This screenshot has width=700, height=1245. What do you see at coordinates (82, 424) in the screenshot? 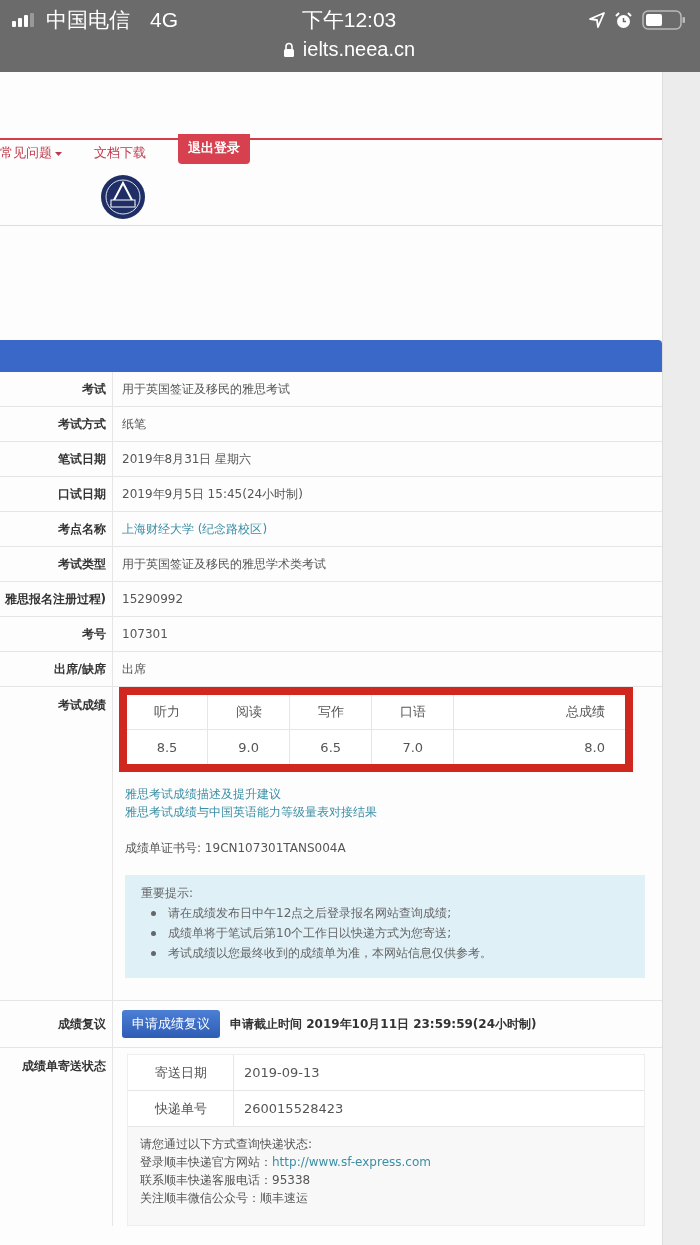
I see `field-label: 考试方式` at bounding box center [82, 424].